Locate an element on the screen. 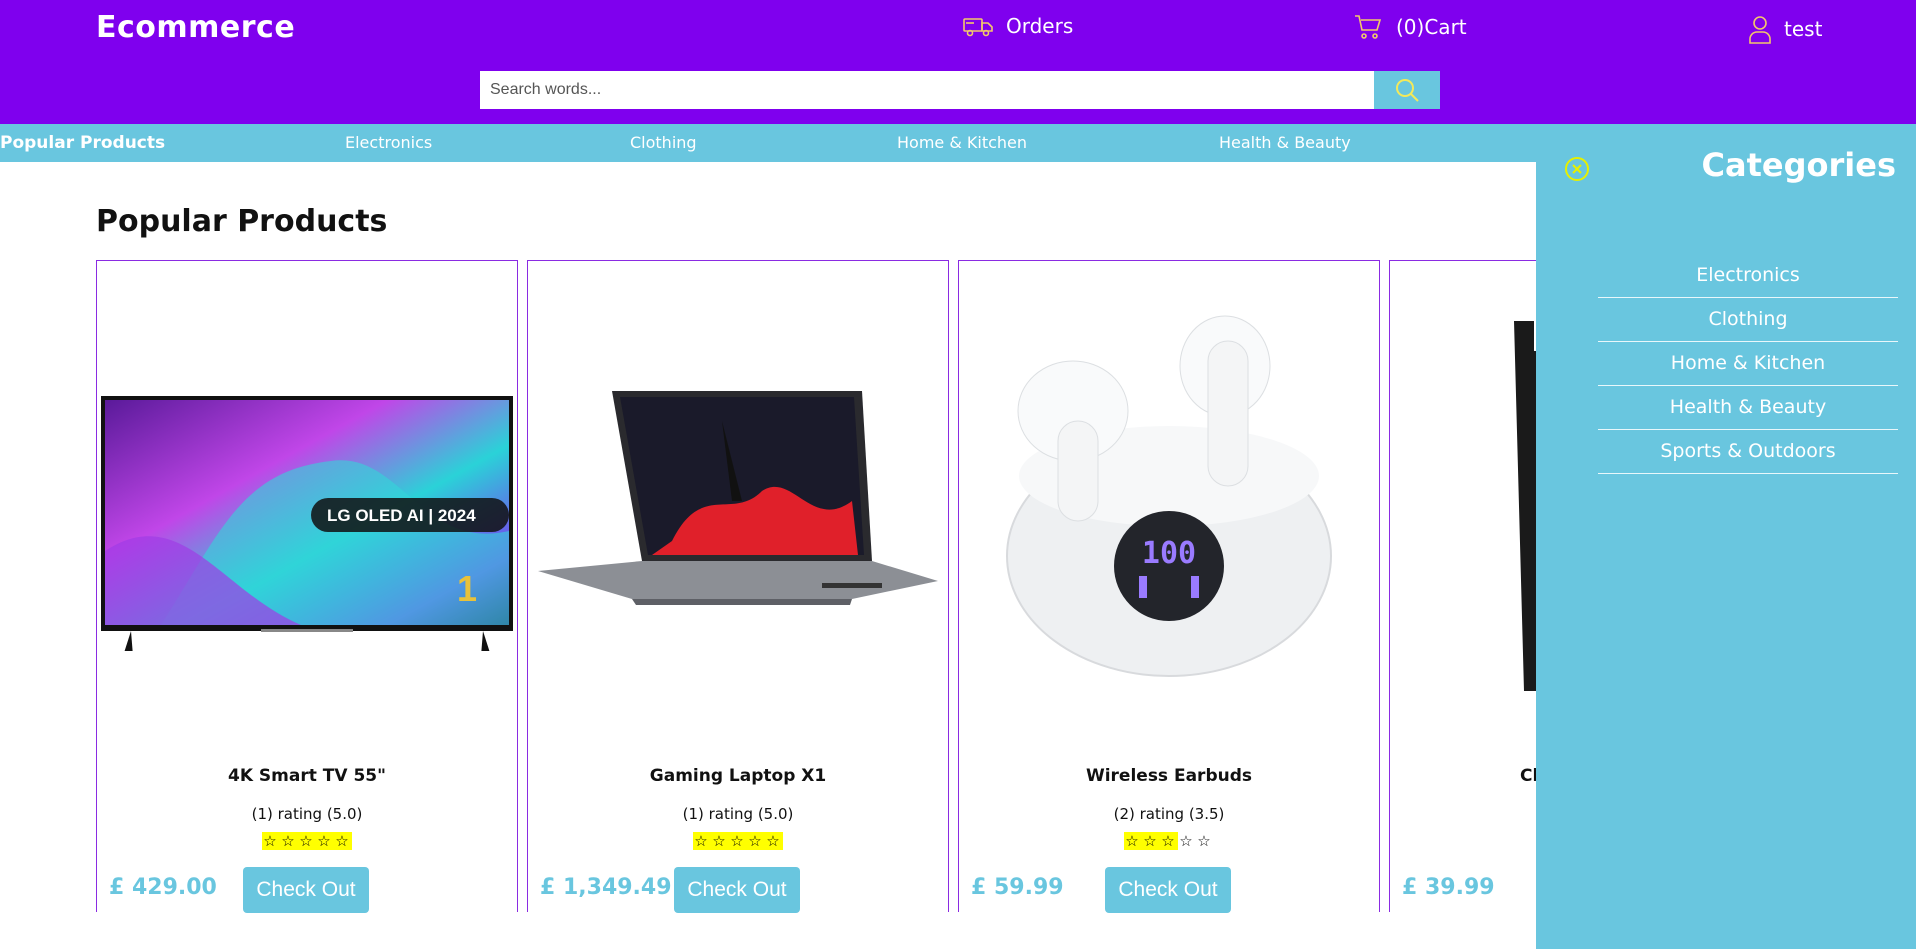 The height and width of the screenshot is (949, 1916). page-title: Popular Products is located at coordinates (242, 221).